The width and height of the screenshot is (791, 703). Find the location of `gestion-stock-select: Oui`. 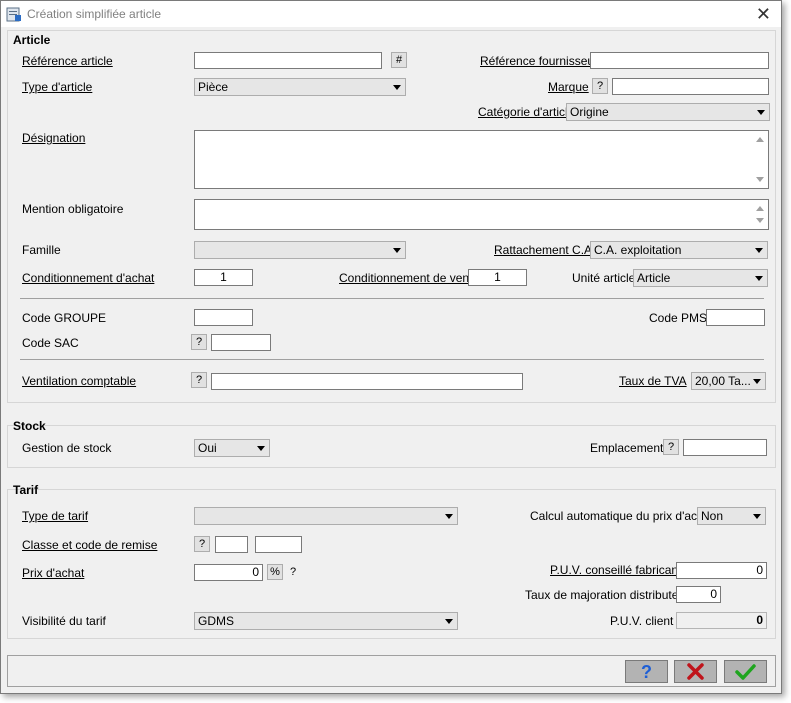

gestion-stock-select: Oui is located at coordinates (232, 448).